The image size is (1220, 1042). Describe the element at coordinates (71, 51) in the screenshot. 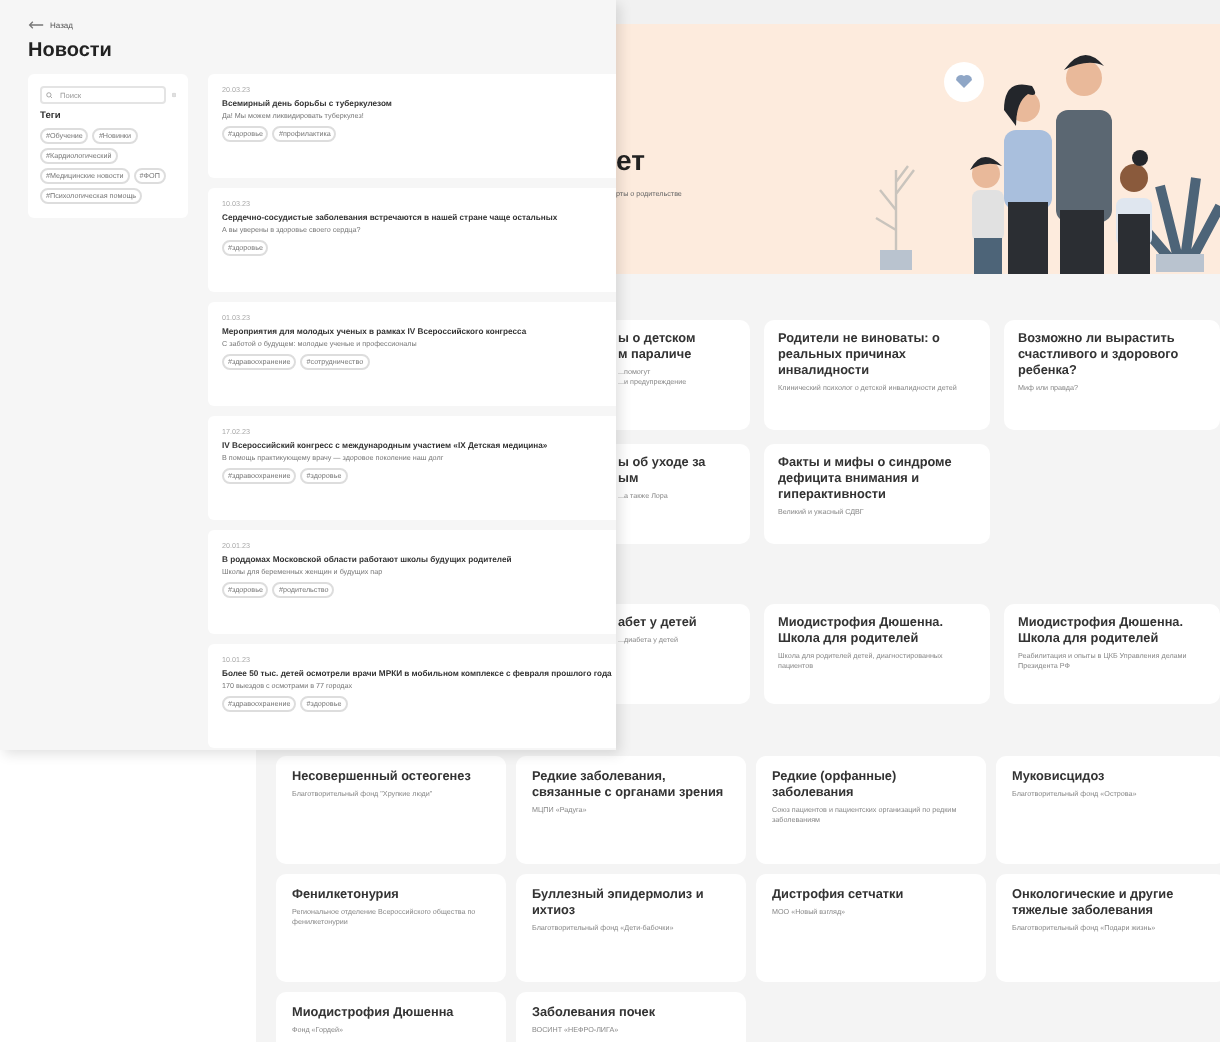

I see `page-title: Новости` at that location.